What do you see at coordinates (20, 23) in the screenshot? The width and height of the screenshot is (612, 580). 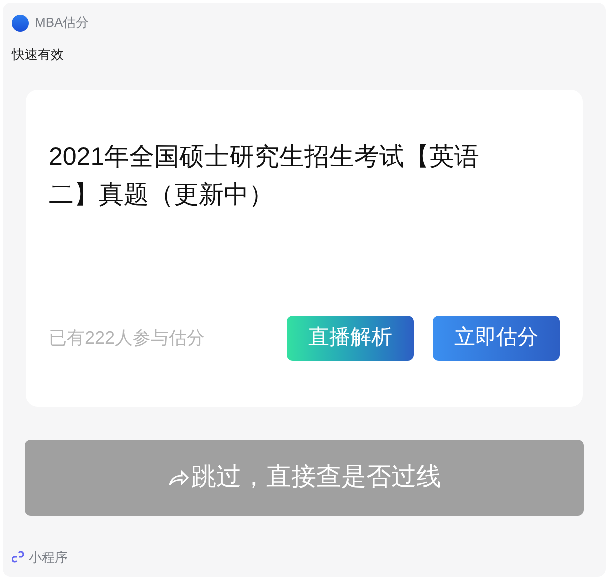 I see `logo-icon` at bounding box center [20, 23].